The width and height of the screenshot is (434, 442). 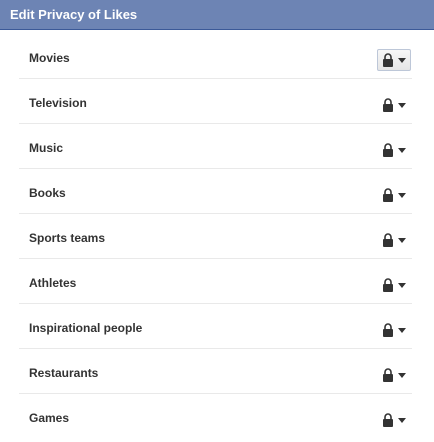 I want to click on category-row-athletes: Athletes, so click(x=215, y=281).